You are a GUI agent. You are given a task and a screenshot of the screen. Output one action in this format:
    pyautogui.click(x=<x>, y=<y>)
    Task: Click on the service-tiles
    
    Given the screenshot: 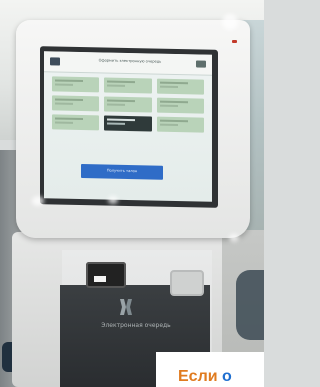 What is the action you would take?
    pyautogui.click(x=128, y=104)
    